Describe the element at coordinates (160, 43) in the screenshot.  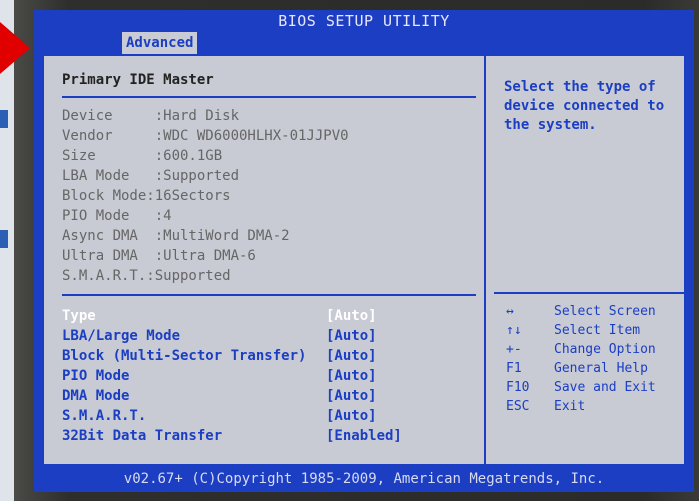
I see `tab-advanced: Advanced` at that location.